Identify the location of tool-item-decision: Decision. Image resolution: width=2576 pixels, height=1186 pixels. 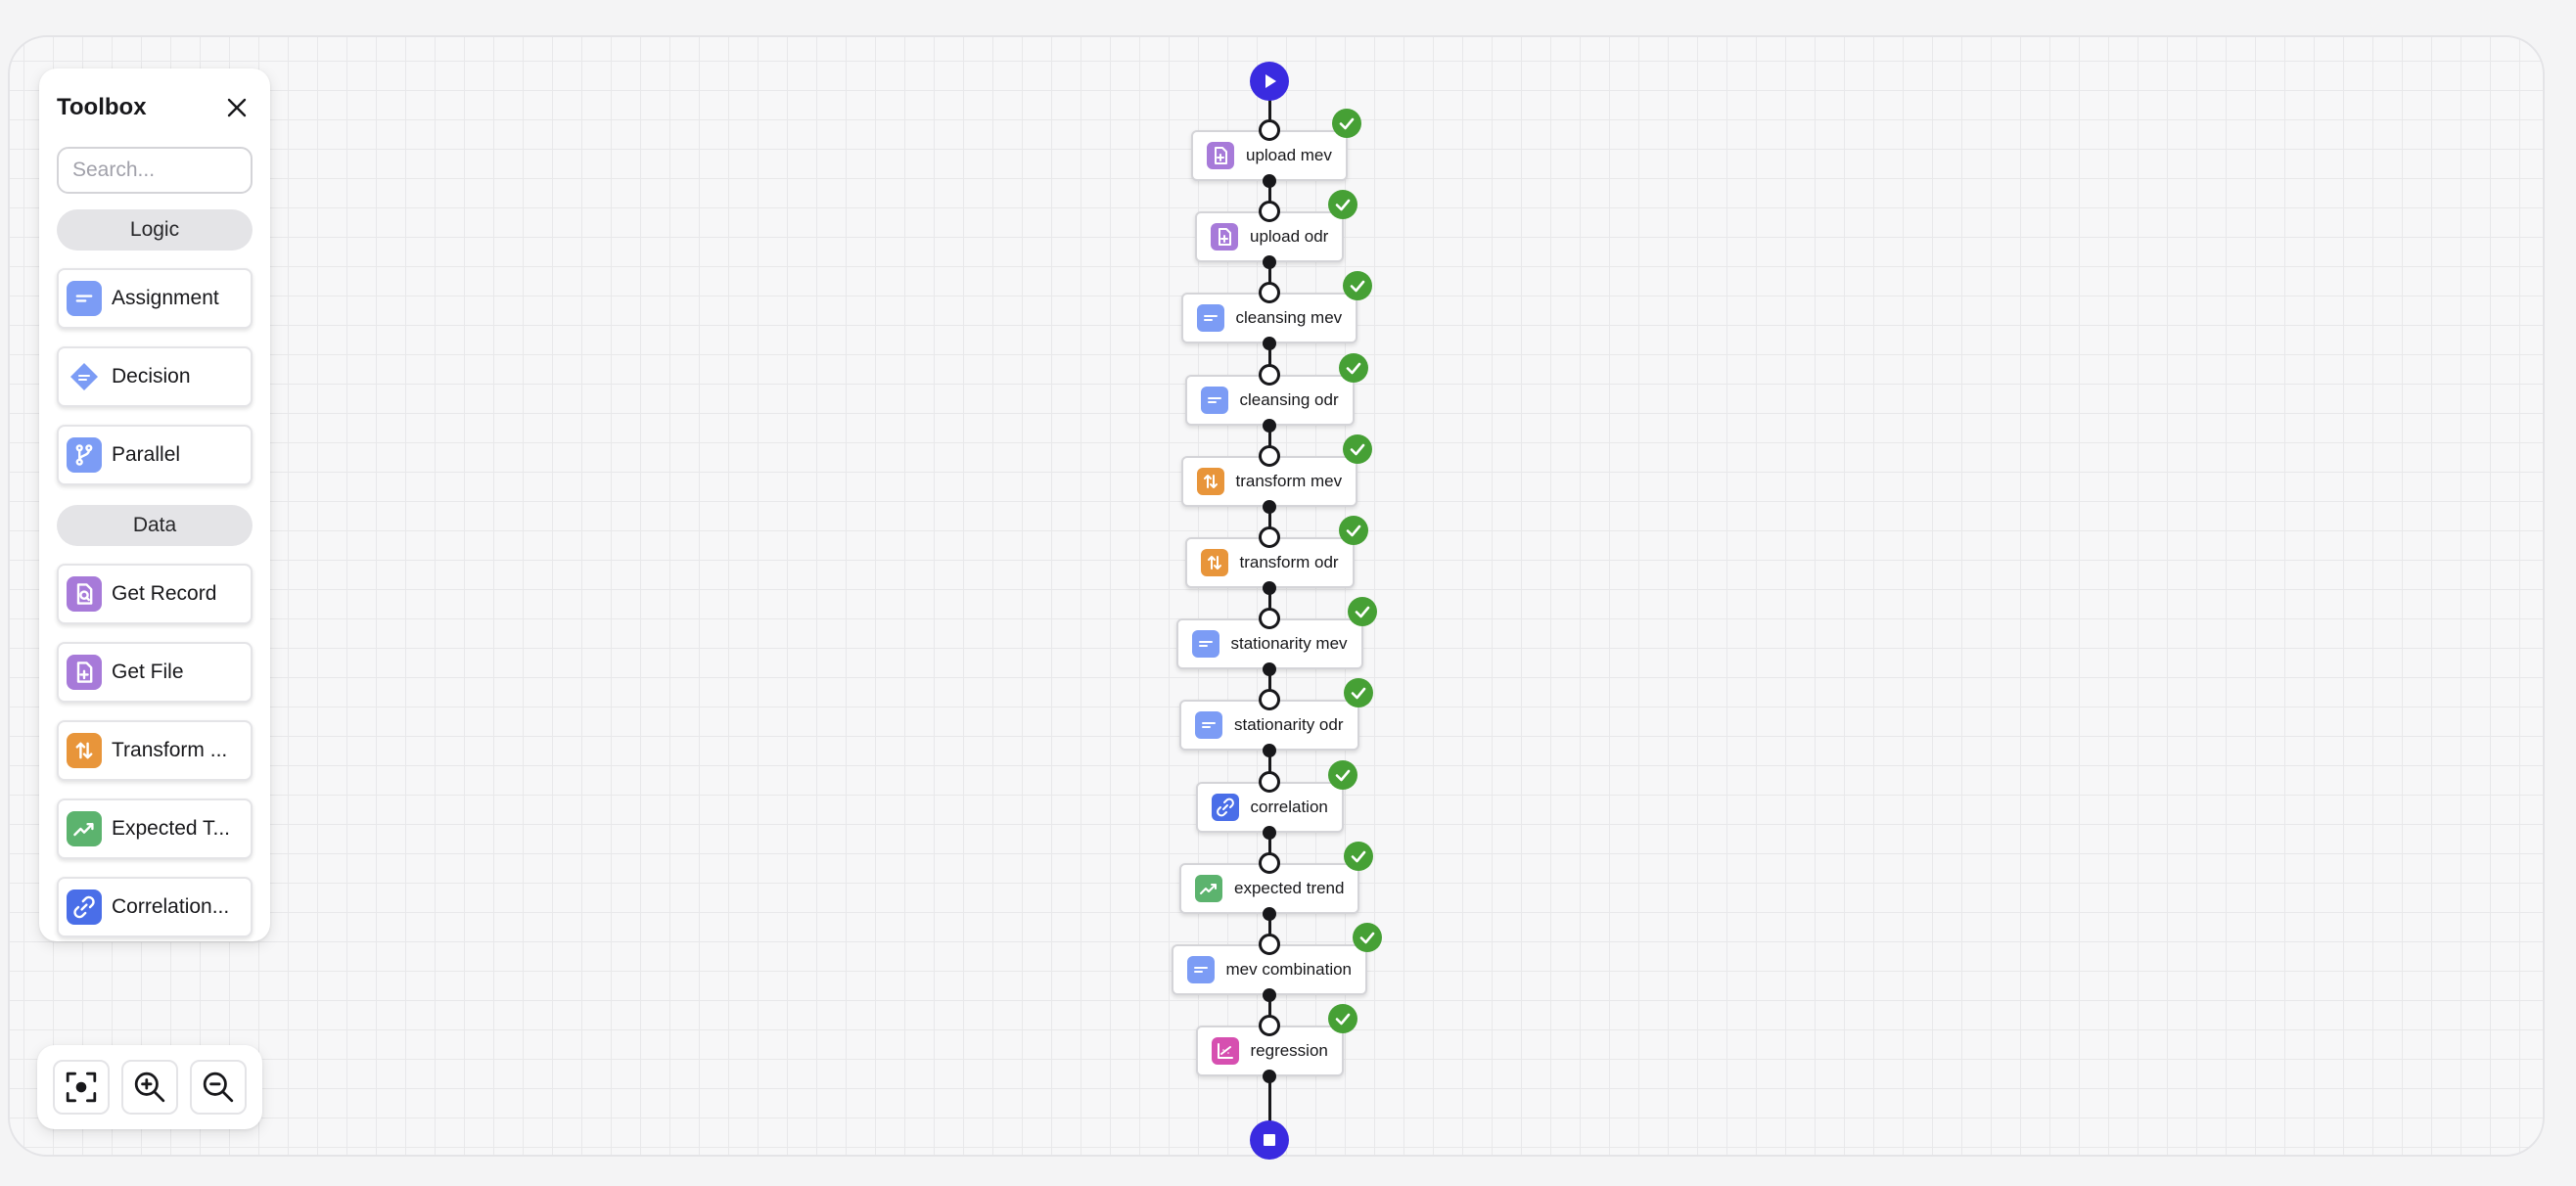
(155, 377).